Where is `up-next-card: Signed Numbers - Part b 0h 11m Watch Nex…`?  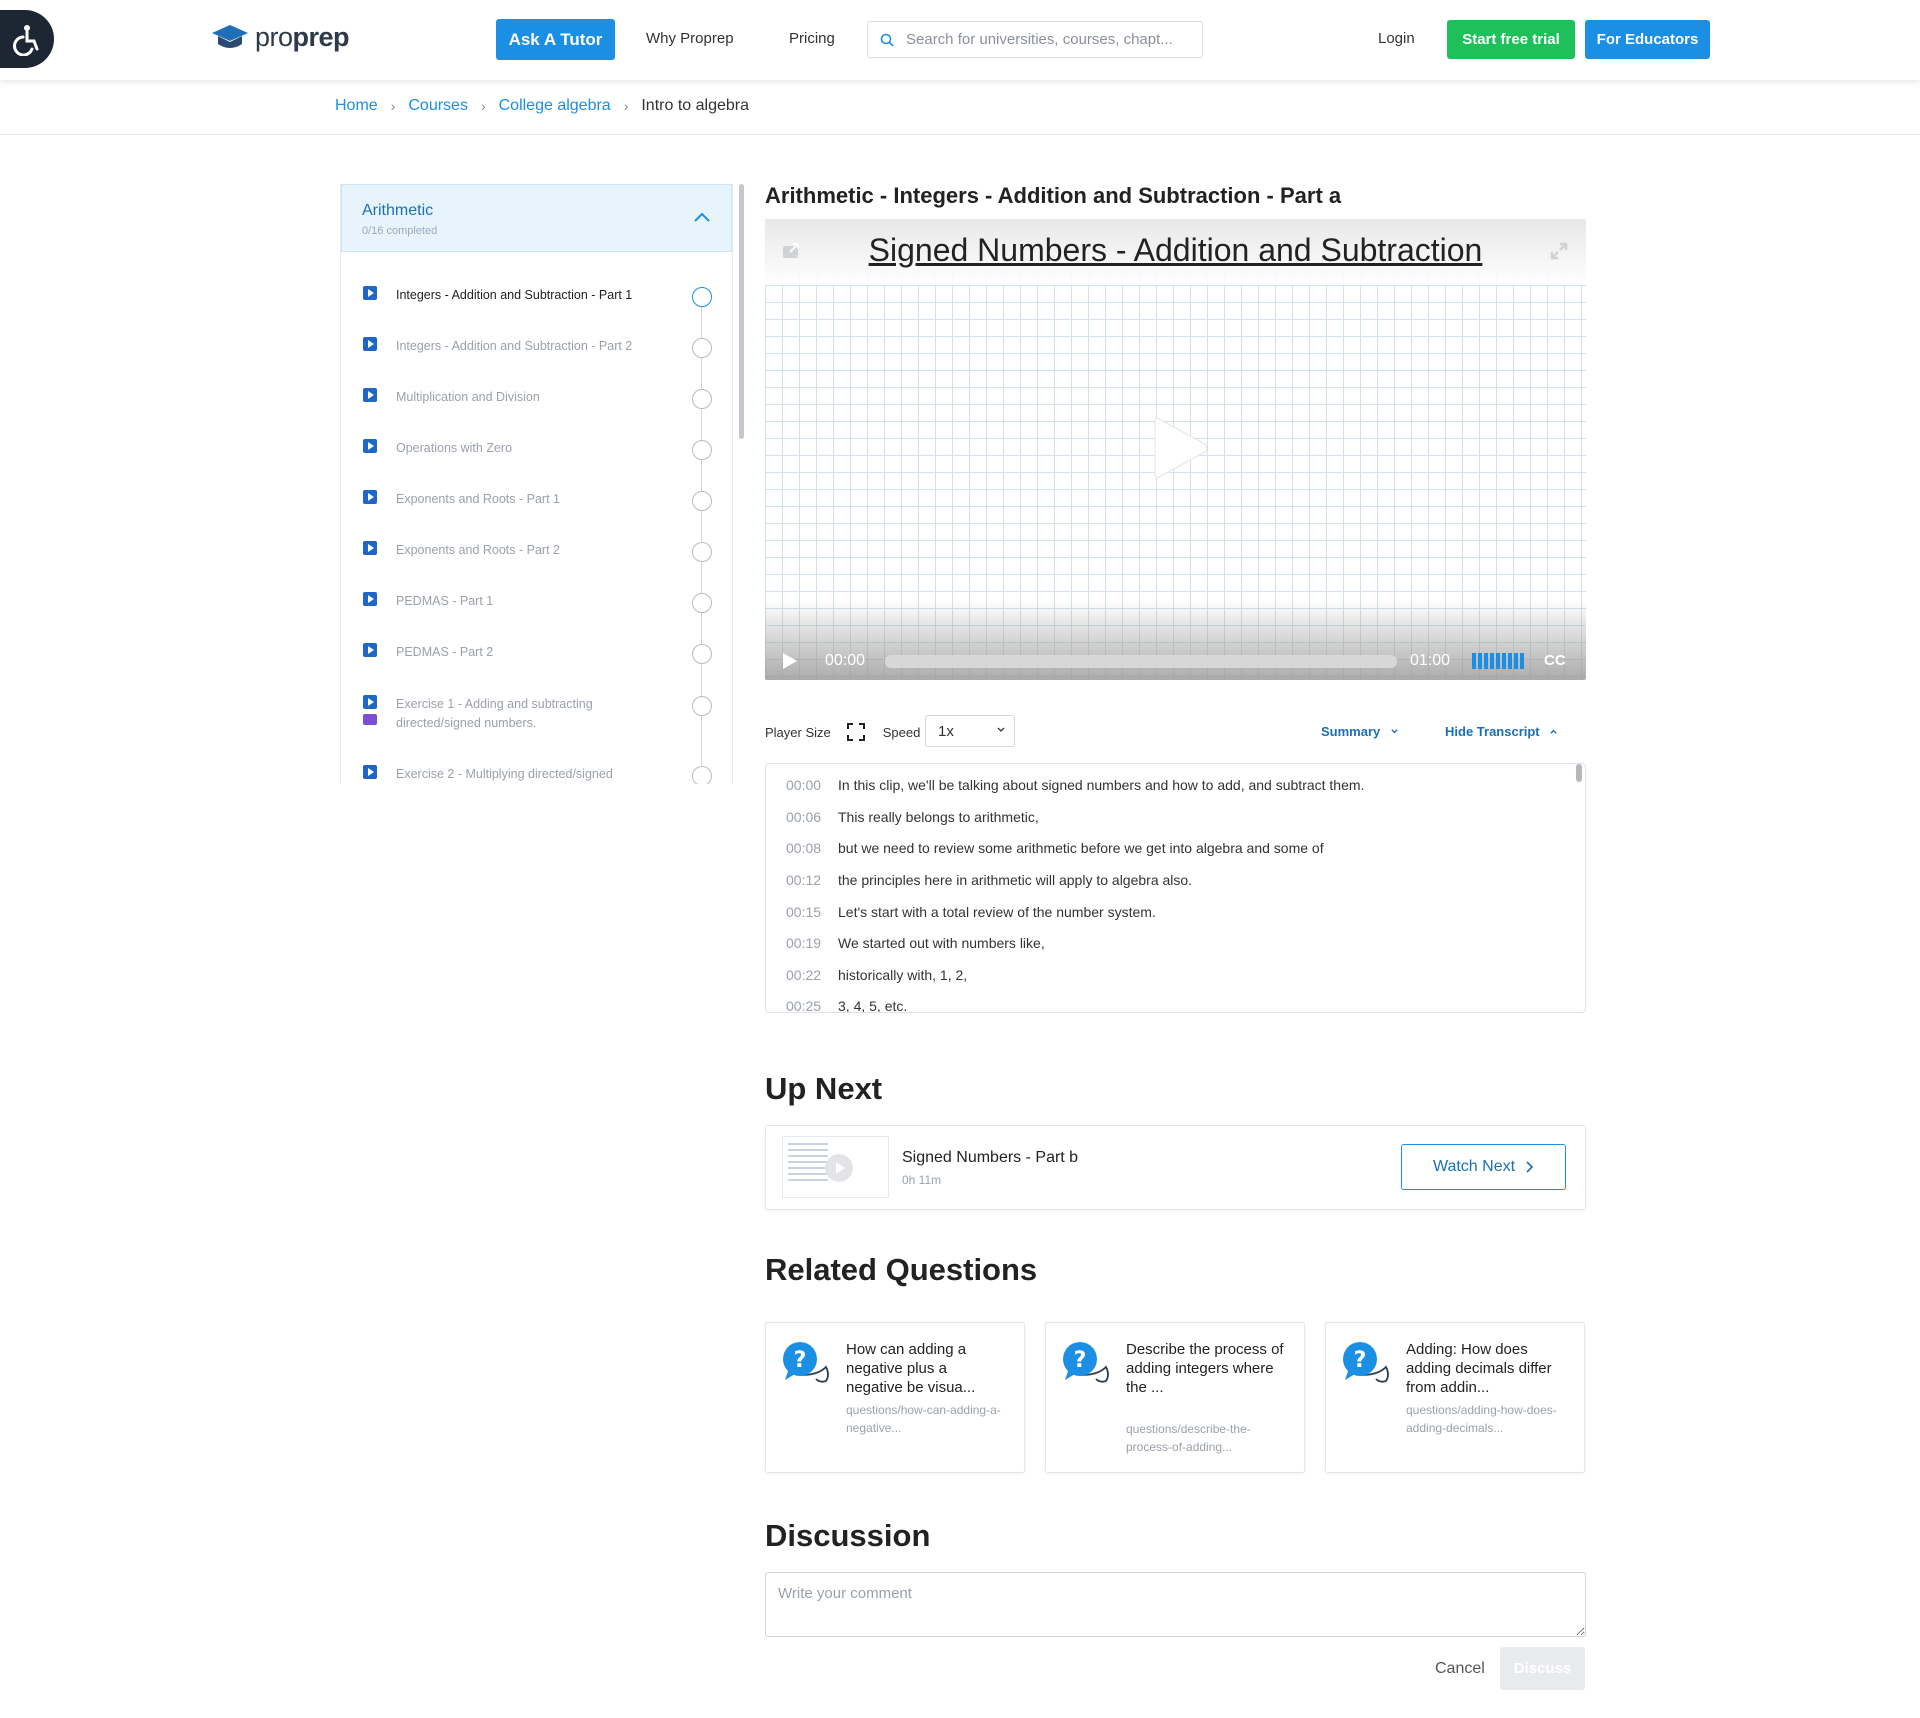 up-next-card: Signed Numbers - Part b 0h 11m Watch Nex… is located at coordinates (1175, 1167).